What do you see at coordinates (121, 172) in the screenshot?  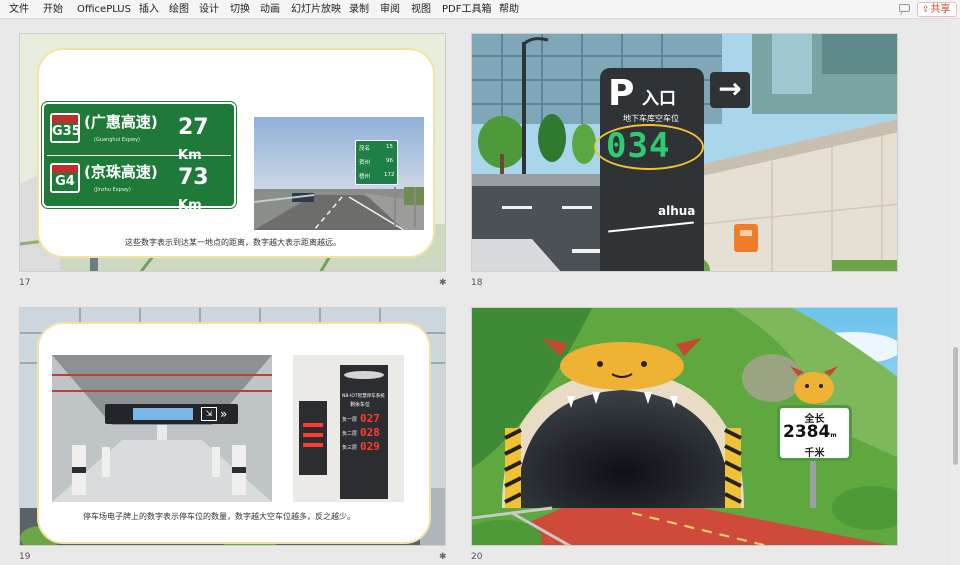 I see `road-name: (京珠高速)` at bounding box center [121, 172].